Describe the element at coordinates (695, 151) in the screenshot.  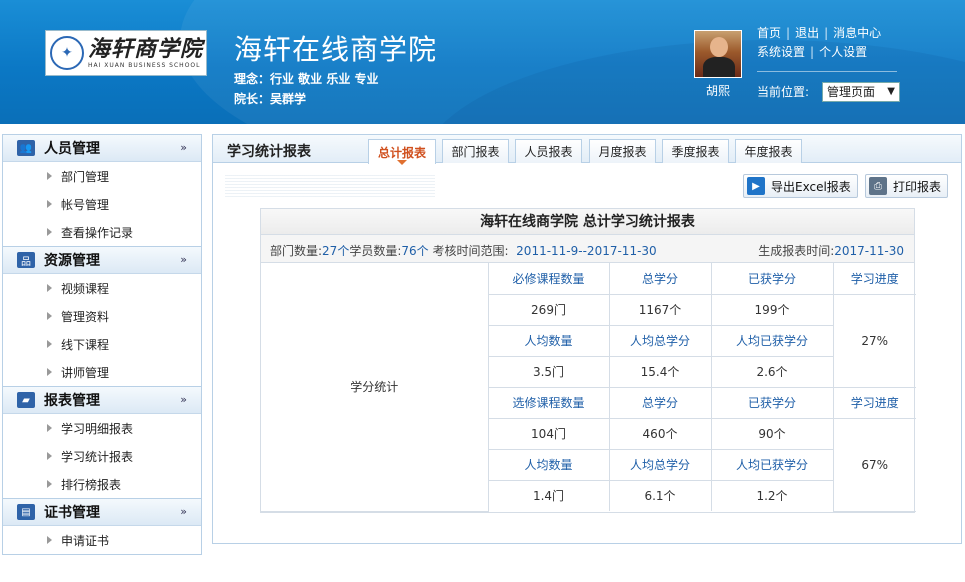
I see `tab-quarterly-report: 季度报表` at that location.